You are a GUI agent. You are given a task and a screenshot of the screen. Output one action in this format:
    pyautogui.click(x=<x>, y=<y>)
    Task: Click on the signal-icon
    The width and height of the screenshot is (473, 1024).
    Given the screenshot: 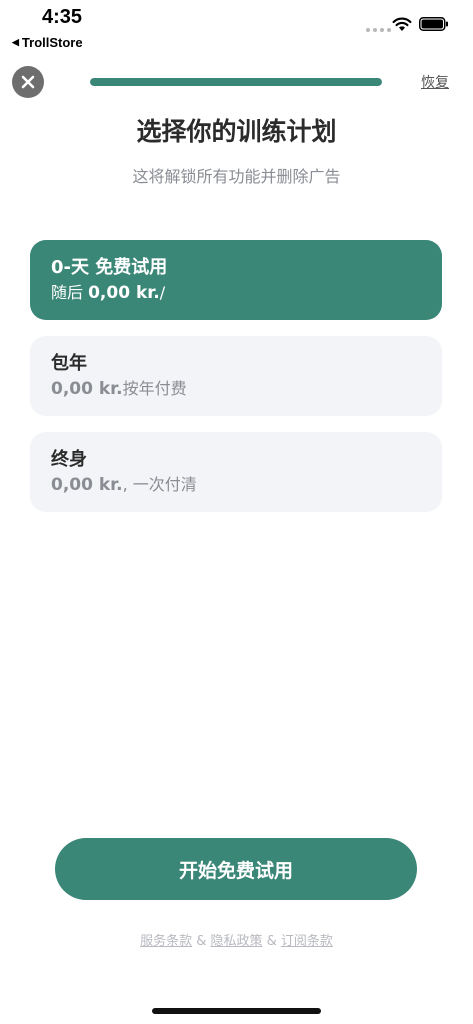 What is the action you would take?
    pyautogui.click(x=378, y=30)
    